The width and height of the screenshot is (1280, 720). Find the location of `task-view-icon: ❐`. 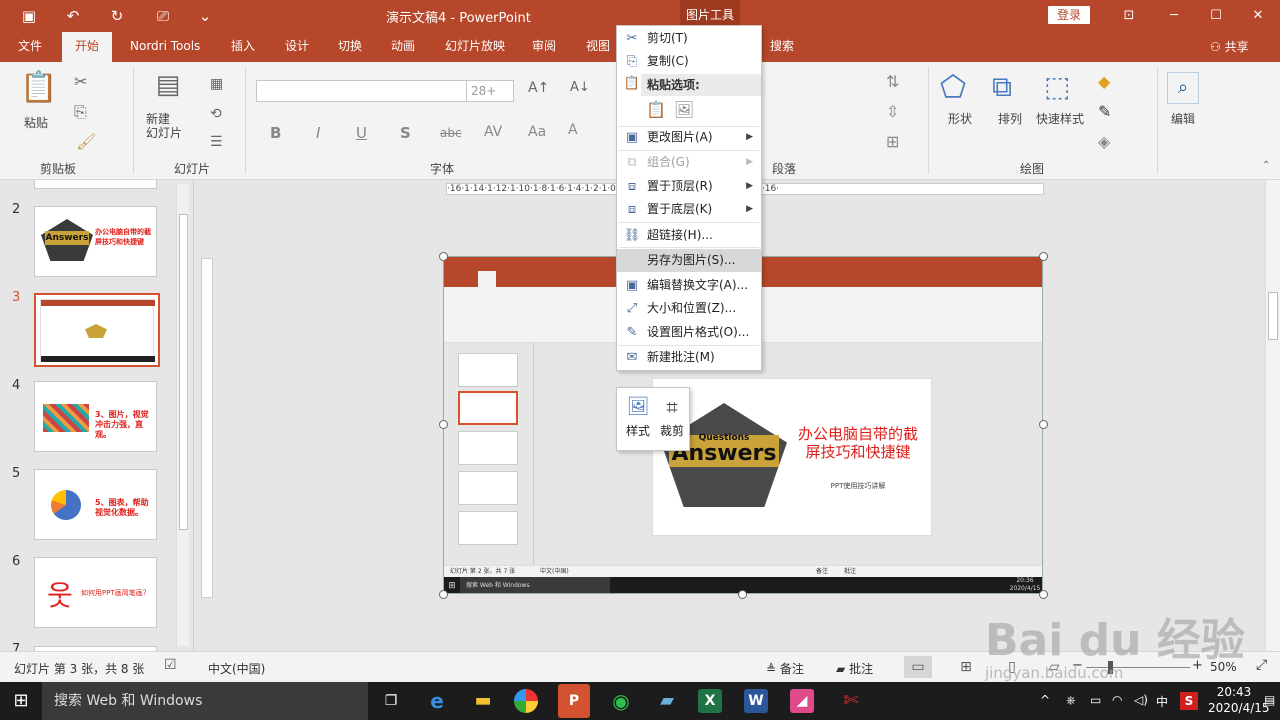

task-view-icon: ❐ is located at coordinates (391, 701).